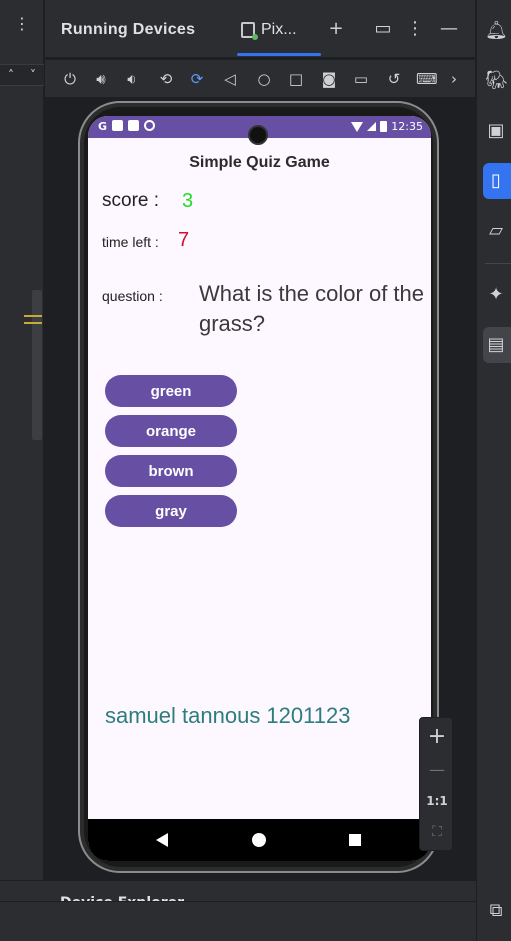 Image resolution: width=511 pixels, height=941 pixels. Describe the element at coordinates (166, 79) in the screenshot. I see `rotate-left-icon: ⟲` at that location.